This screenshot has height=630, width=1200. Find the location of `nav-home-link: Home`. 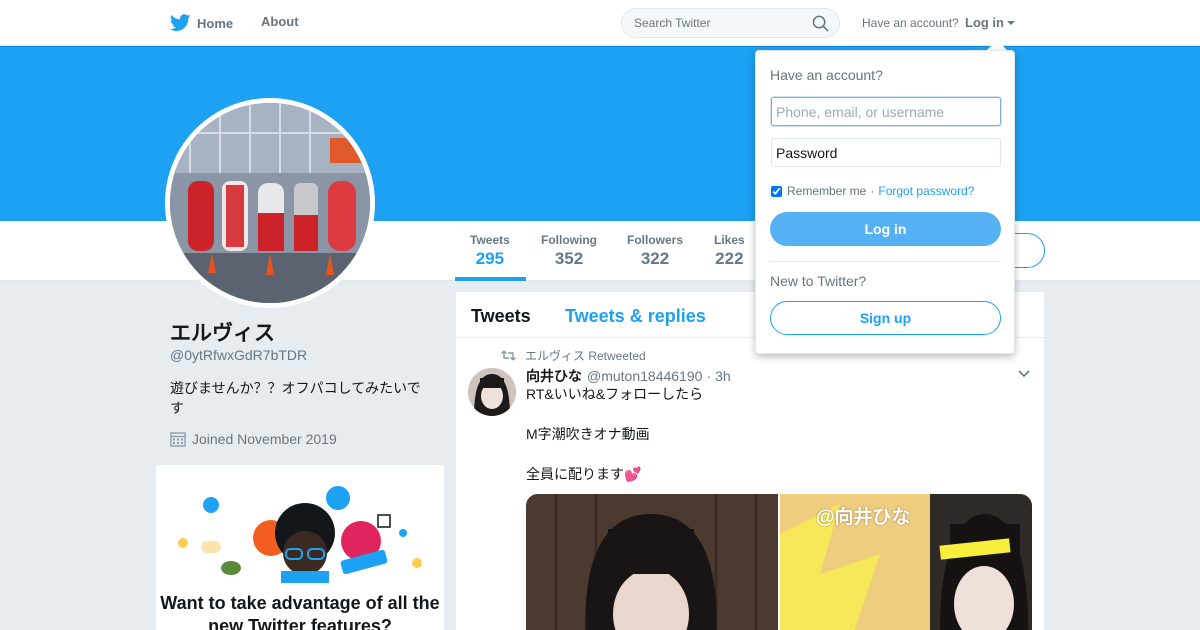

nav-home-link: Home is located at coordinates (201, 23).